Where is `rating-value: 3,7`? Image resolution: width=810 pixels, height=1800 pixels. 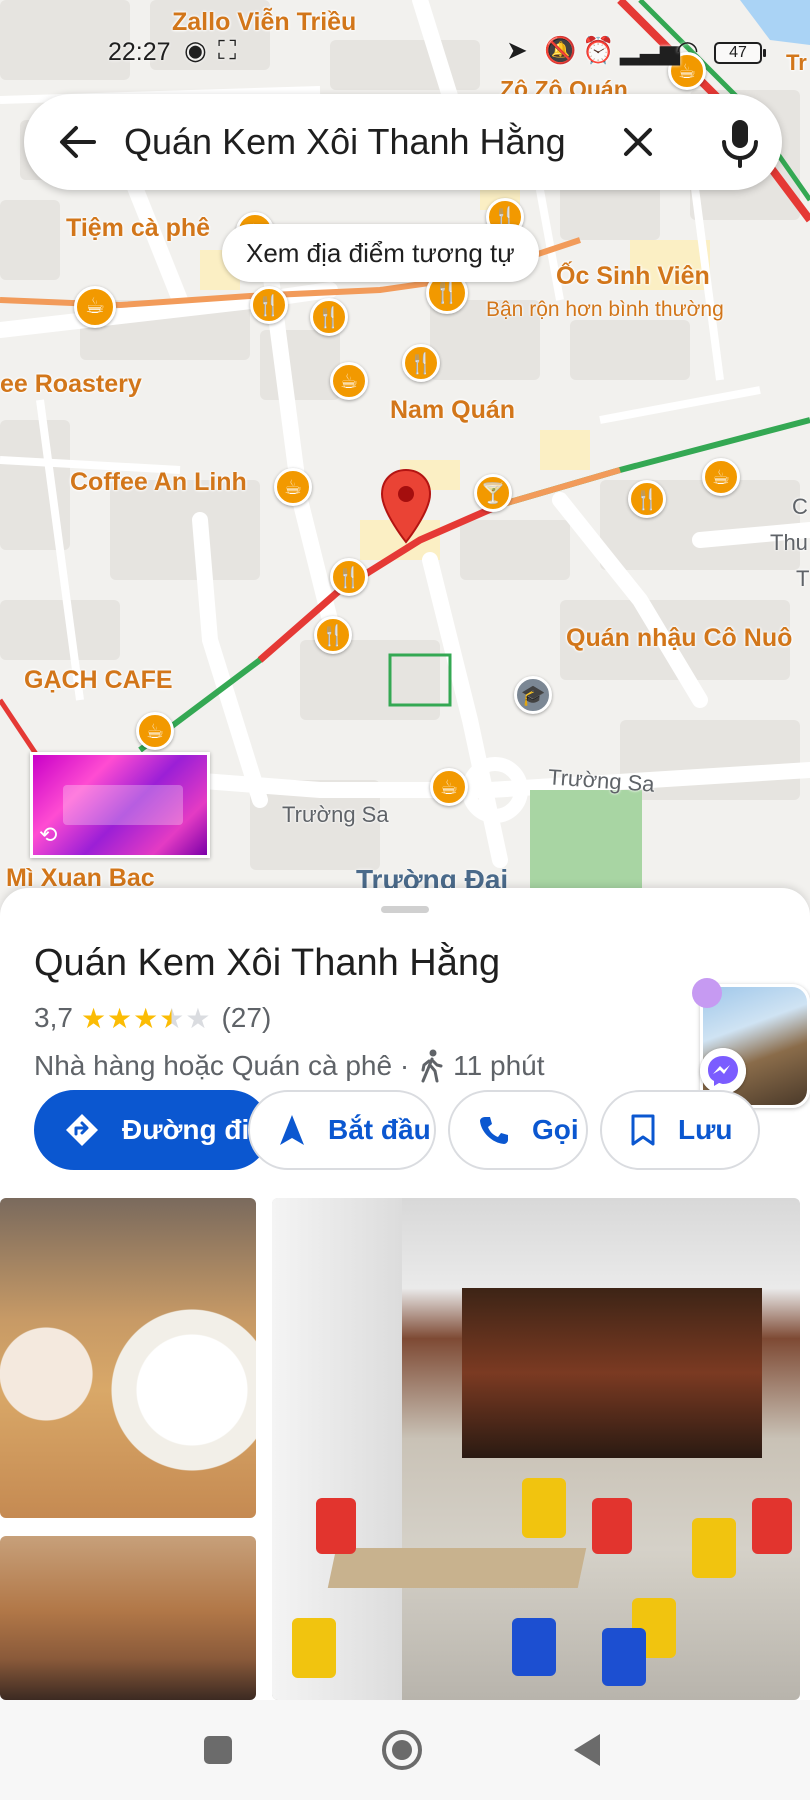 rating-value: 3,7 is located at coordinates (53, 1017).